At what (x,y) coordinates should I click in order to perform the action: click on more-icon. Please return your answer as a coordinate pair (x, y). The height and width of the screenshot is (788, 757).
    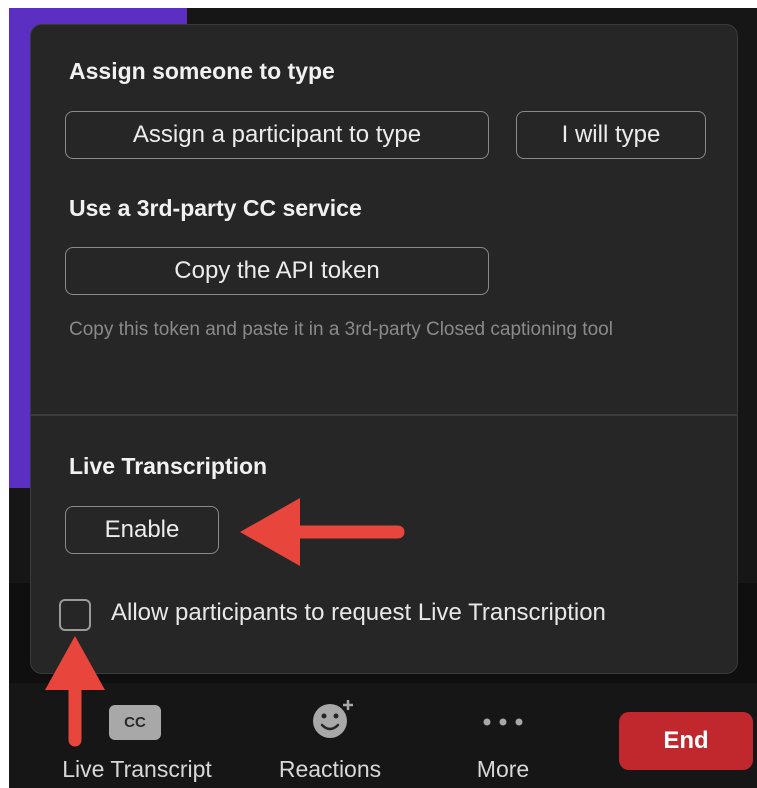
    Looking at the image, I should click on (503, 722).